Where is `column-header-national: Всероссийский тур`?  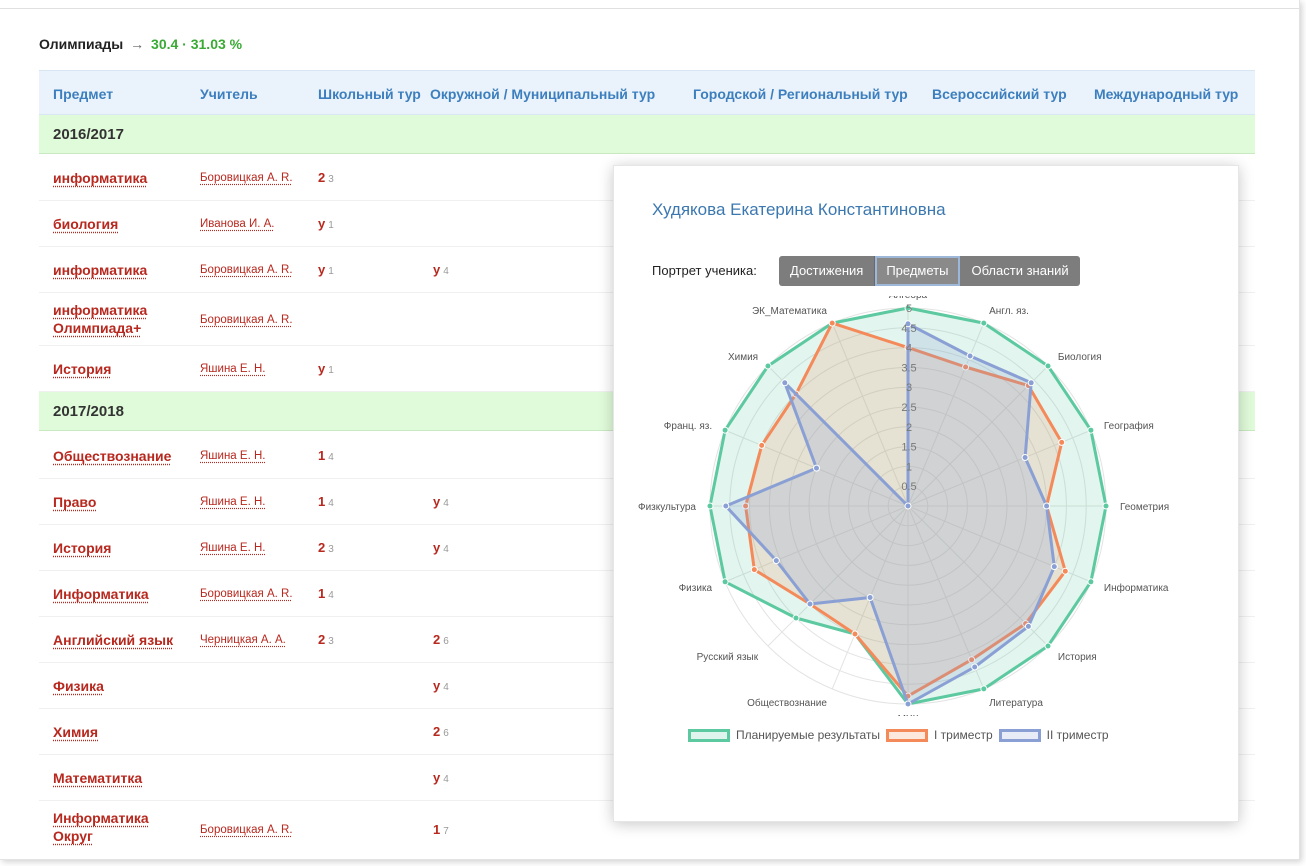 column-header-national: Всероссийский тур is located at coordinates (999, 94).